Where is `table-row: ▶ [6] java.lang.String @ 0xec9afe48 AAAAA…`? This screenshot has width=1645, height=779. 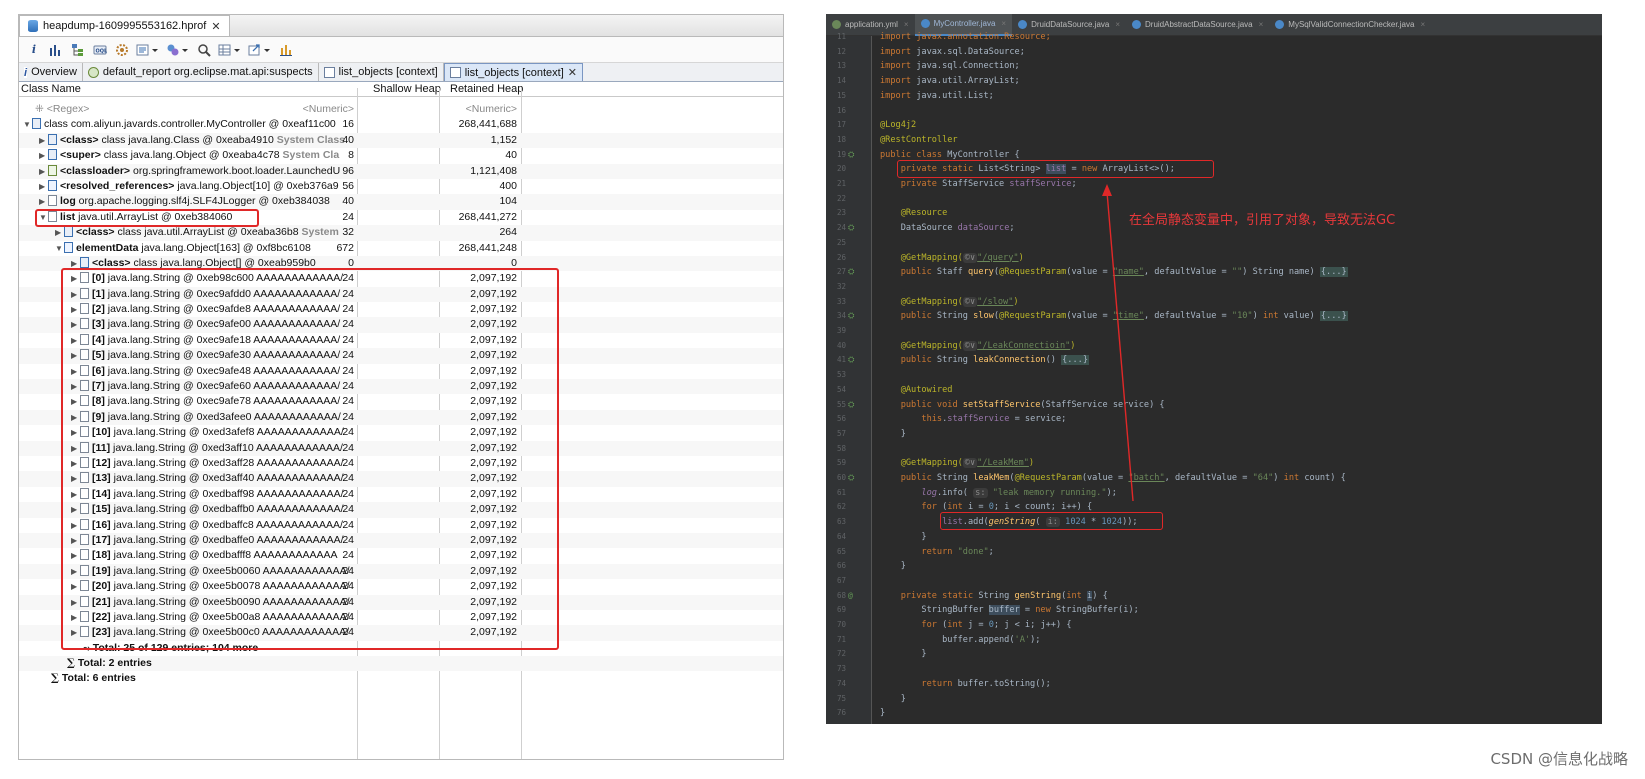
table-row: ▶ [6] java.lang.String @ 0xec9afe48 AAAAA… is located at coordinates (401, 371).